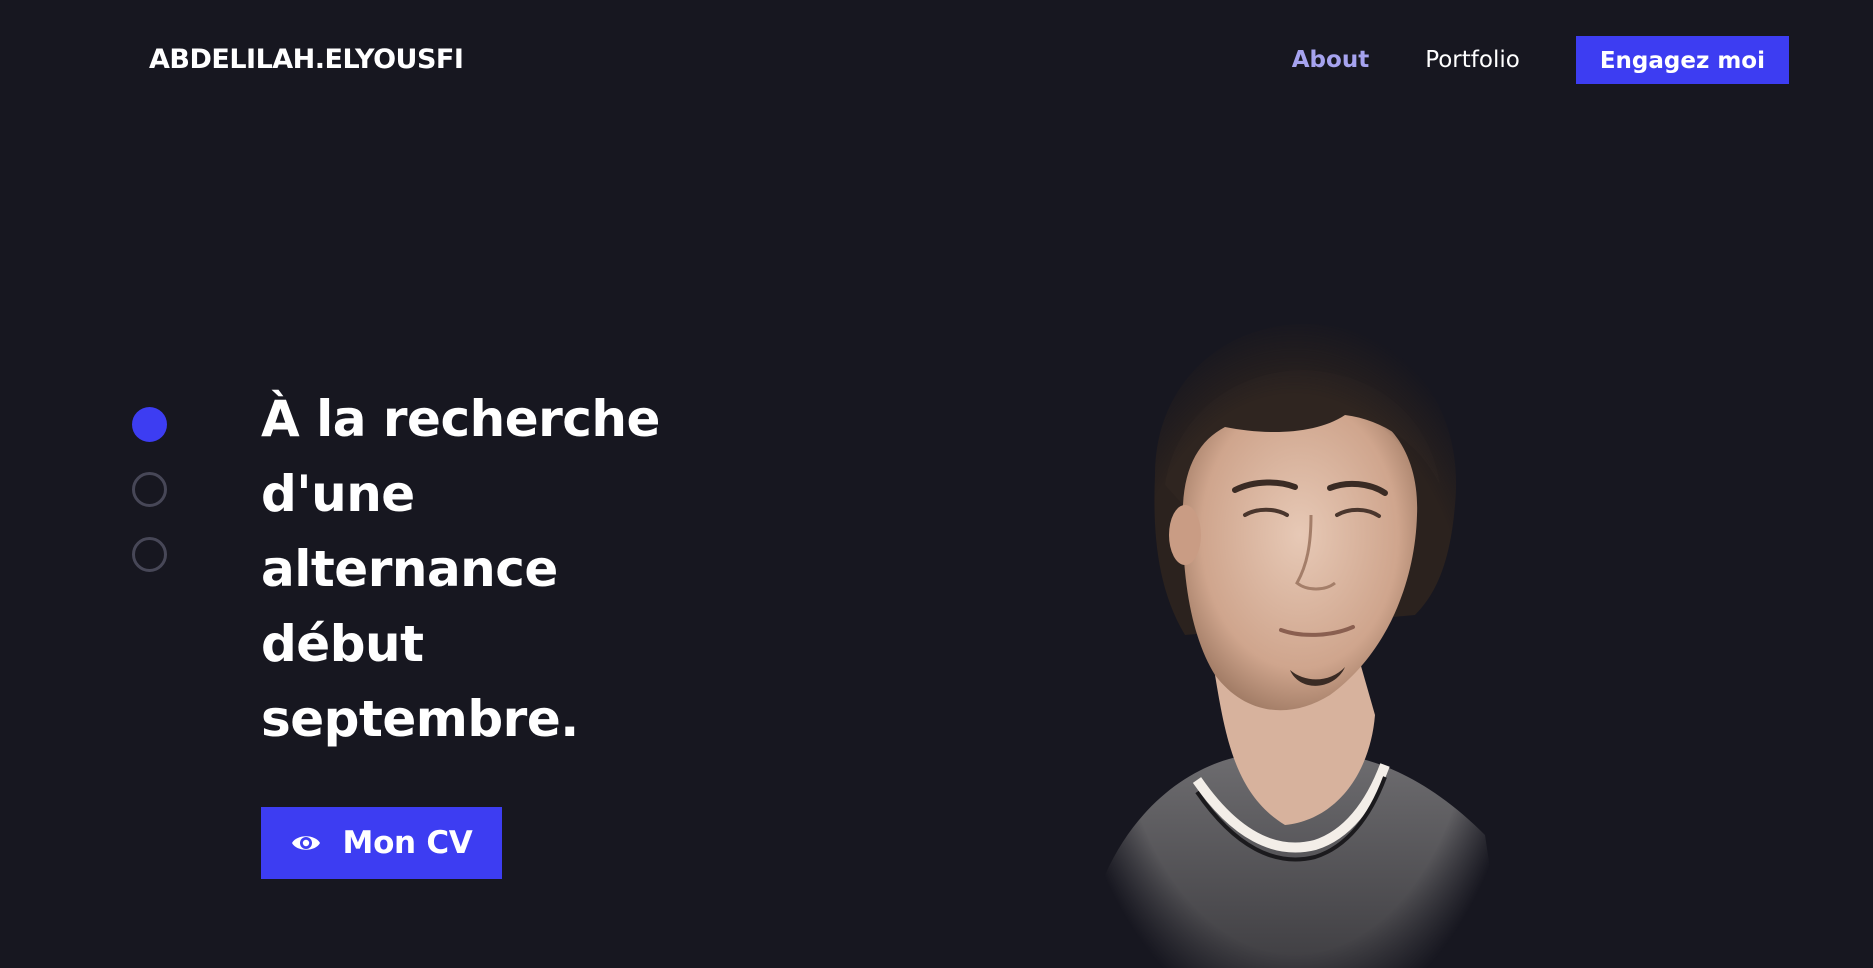  What do you see at coordinates (1472, 60) in the screenshot?
I see `nav-link-portfolio: Portfolio` at bounding box center [1472, 60].